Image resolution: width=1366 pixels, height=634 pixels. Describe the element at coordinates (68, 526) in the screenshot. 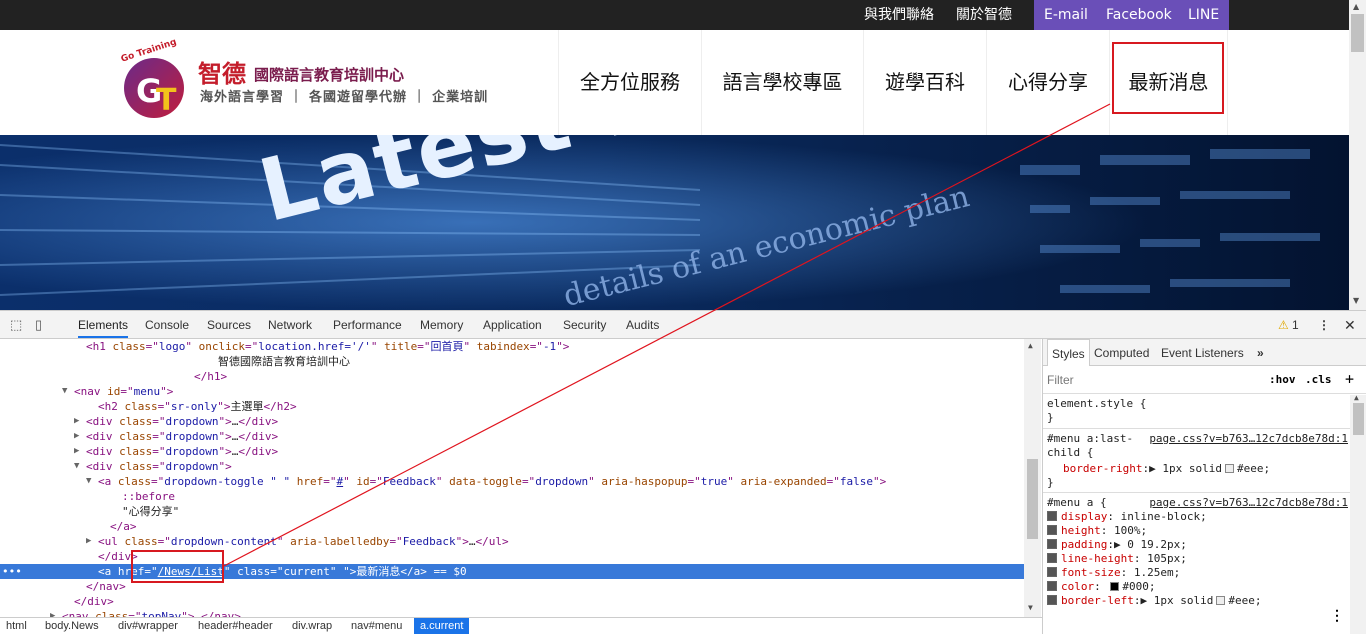

I see `dom-node-line: </a>` at that location.